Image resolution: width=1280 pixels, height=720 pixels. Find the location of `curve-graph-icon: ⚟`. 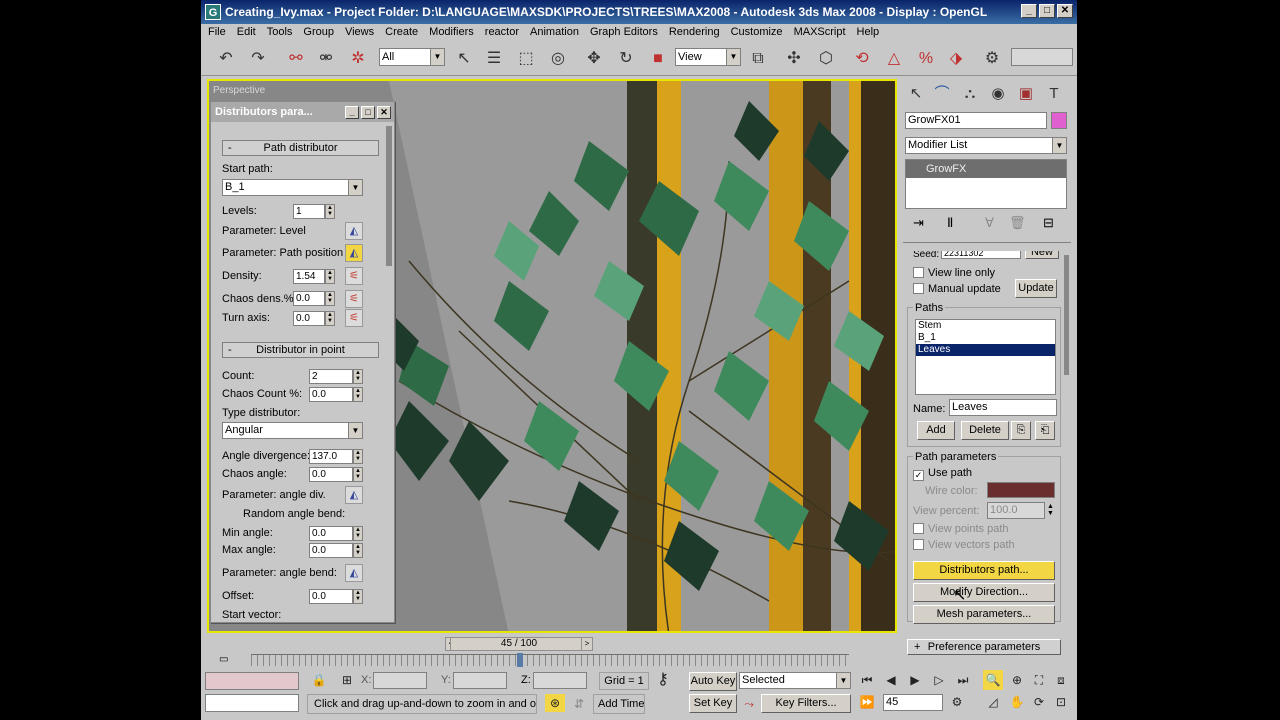

curve-graph-icon: ⚟ is located at coordinates (354, 299).